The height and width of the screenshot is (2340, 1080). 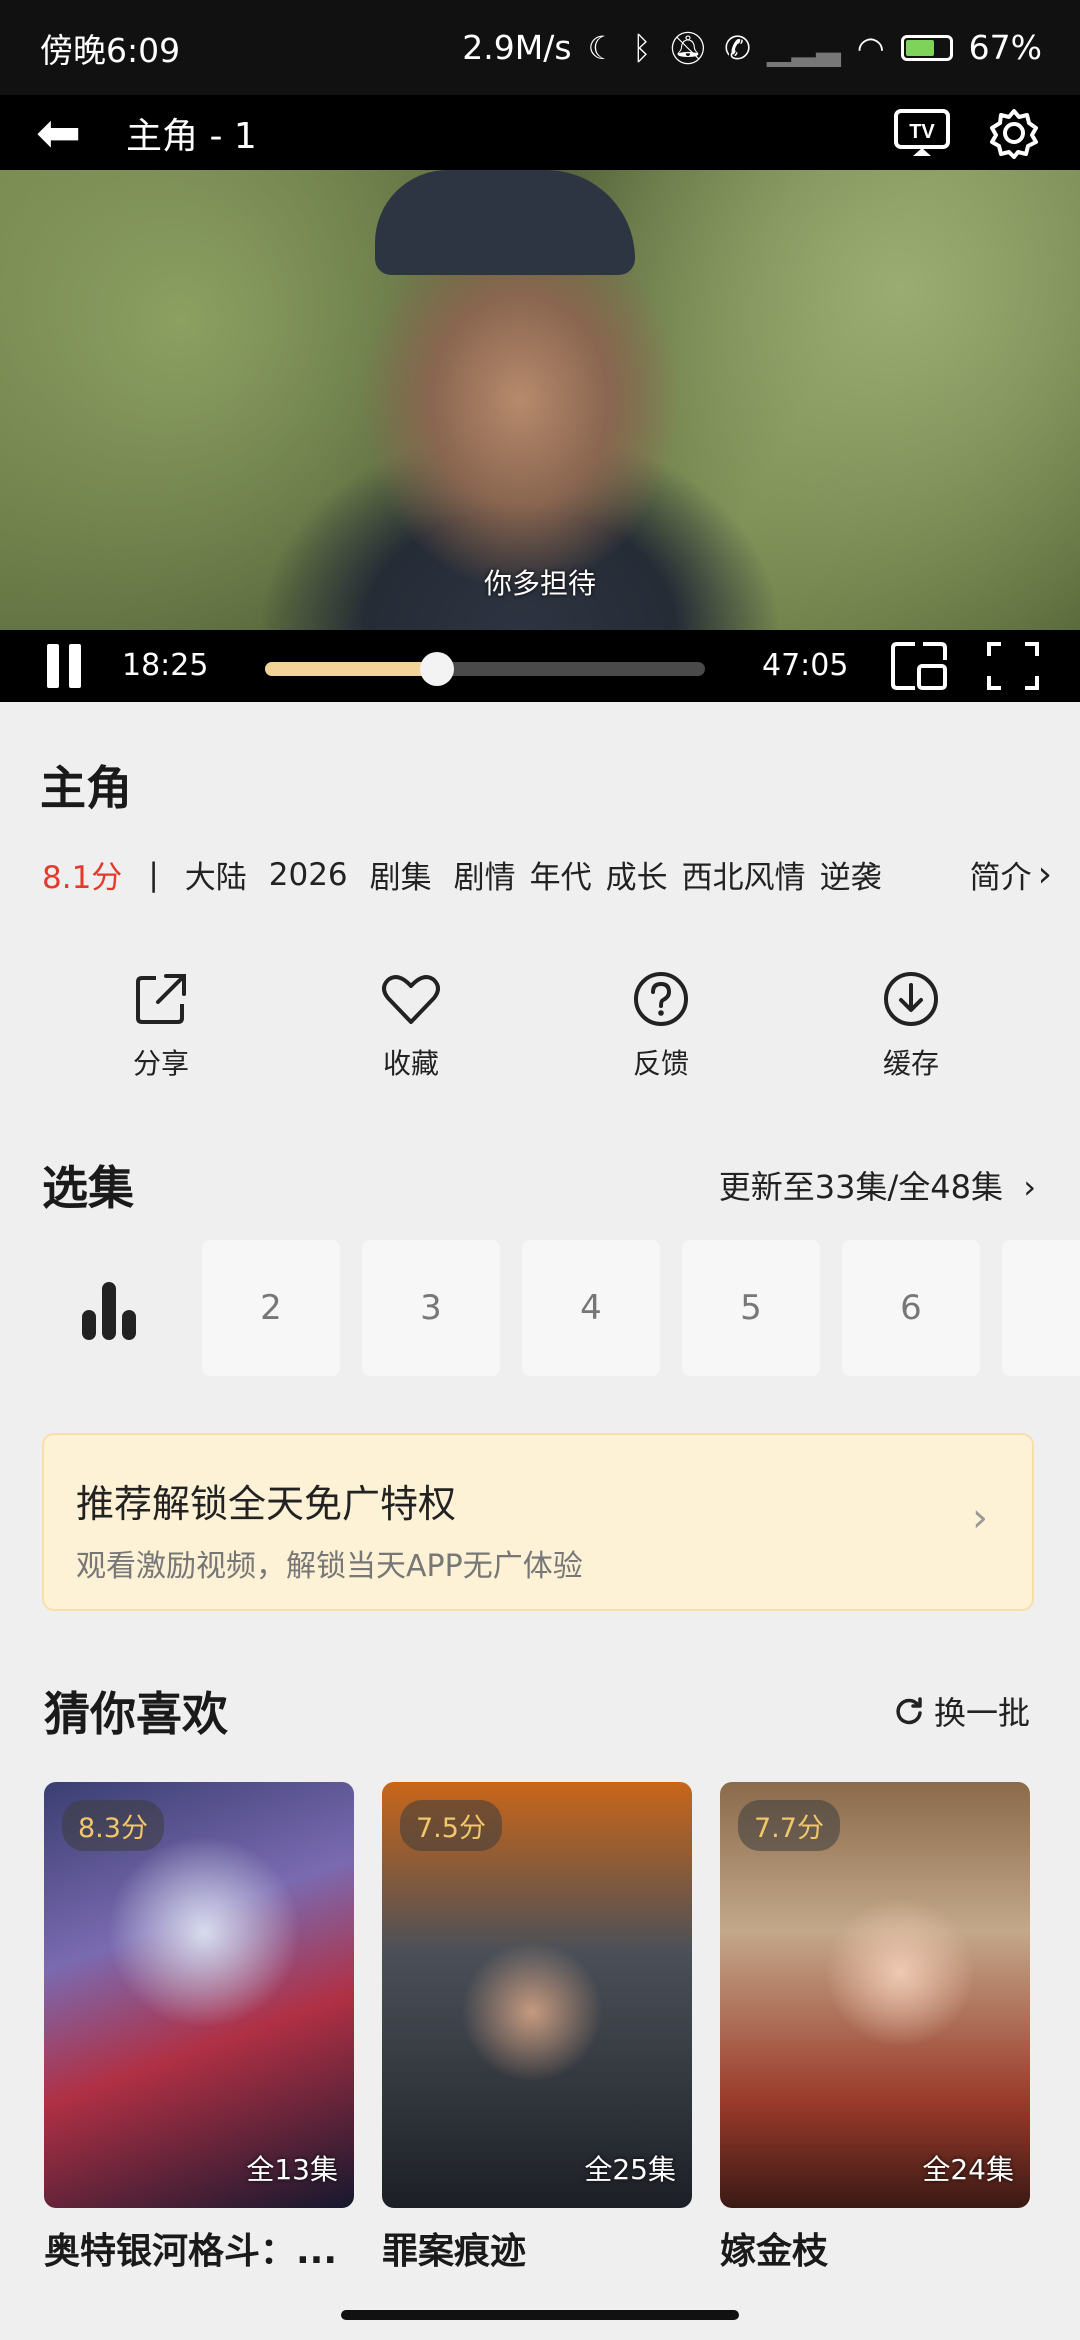 What do you see at coordinates (911, 1308) in the screenshot?
I see `episode-item: 6` at bounding box center [911, 1308].